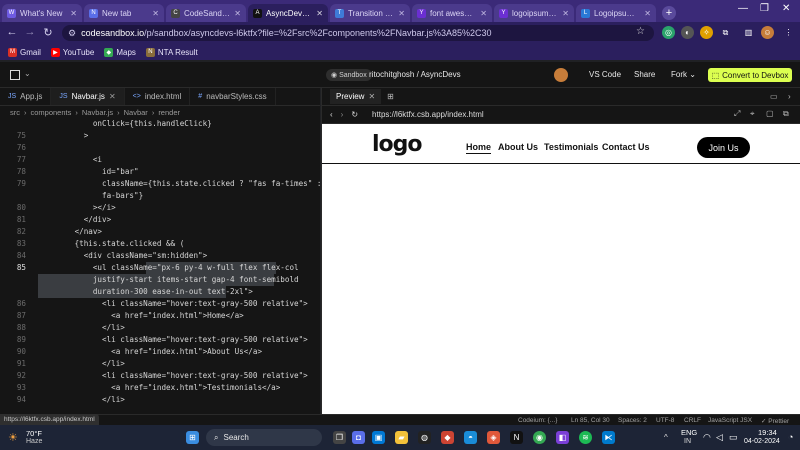  I want to click on chevron-right-icon: ›, so click(789, 96).